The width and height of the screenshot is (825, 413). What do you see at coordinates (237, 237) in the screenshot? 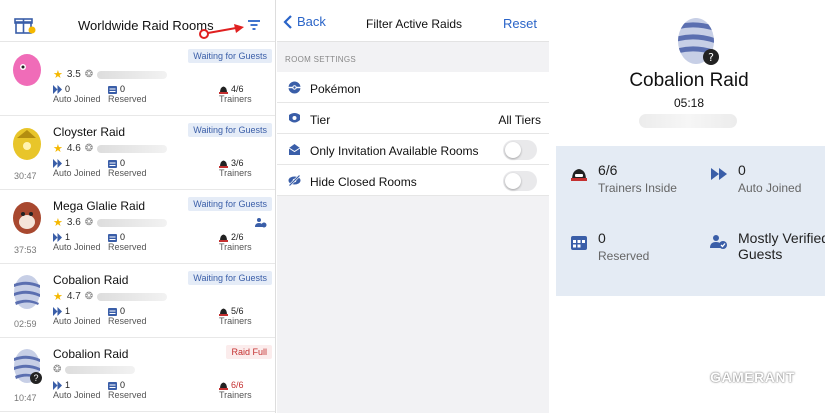
I see `trainers-count: 2/6` at bounding box center [237, 237].